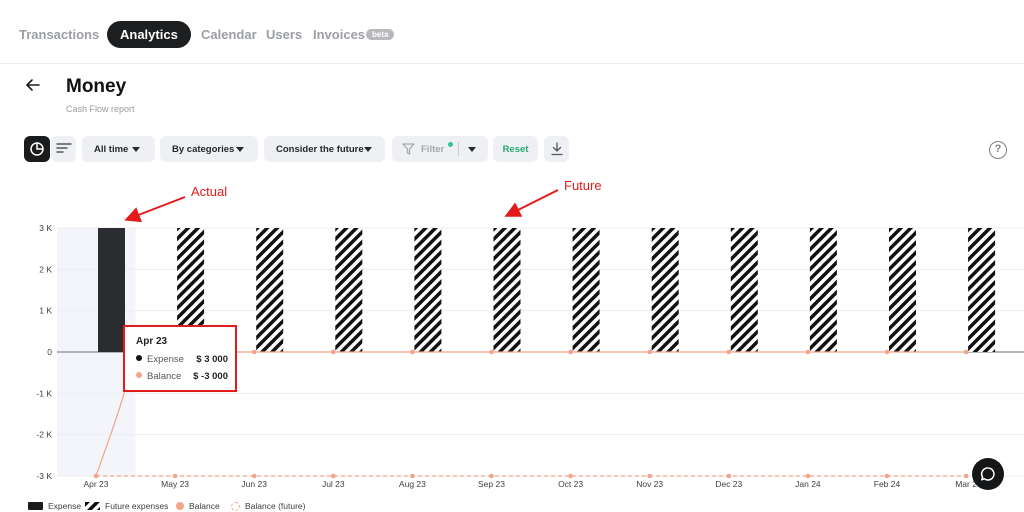 This screenshot has width=1024, height=512. What do you see at coordinates (33, 85) in the screenshot?
I see `arrow-left-icon` at bounding box center [33, 85].